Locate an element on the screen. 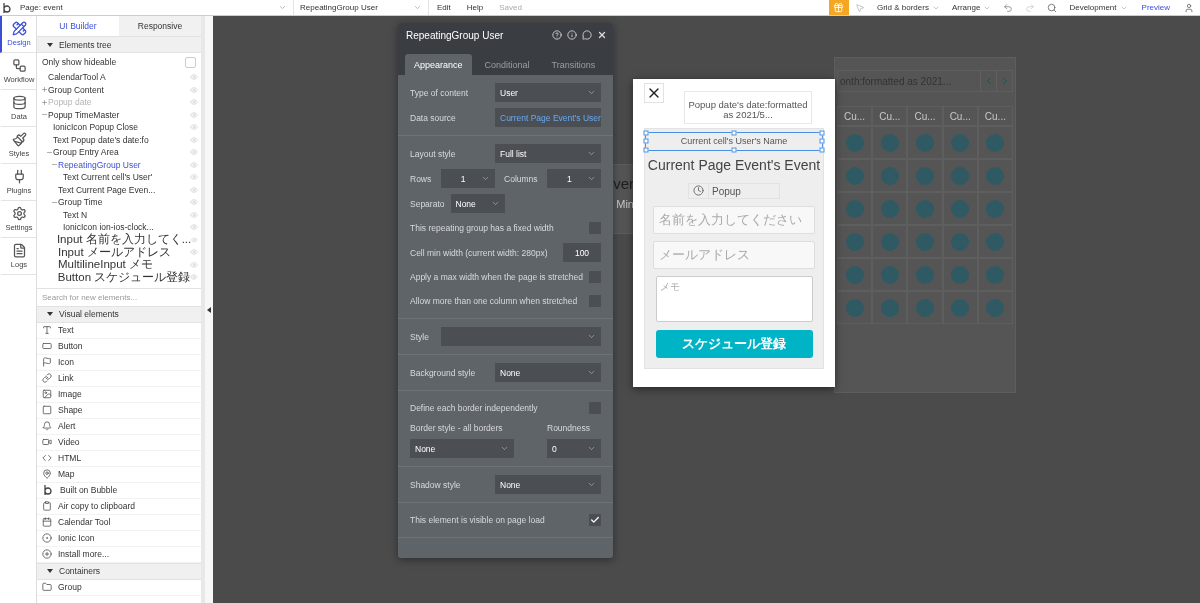 The width and height of the screenshot is (1200, 603). editor-tab: Transitions is located at coordinates (573, 64).